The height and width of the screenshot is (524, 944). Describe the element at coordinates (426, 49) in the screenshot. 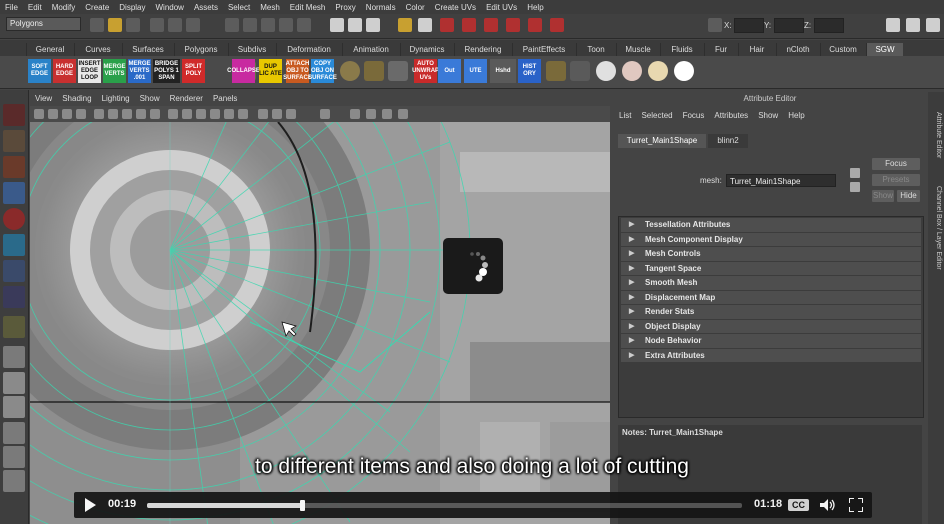

I see `shelf-tab-dynamics: Dynamics` at that location.